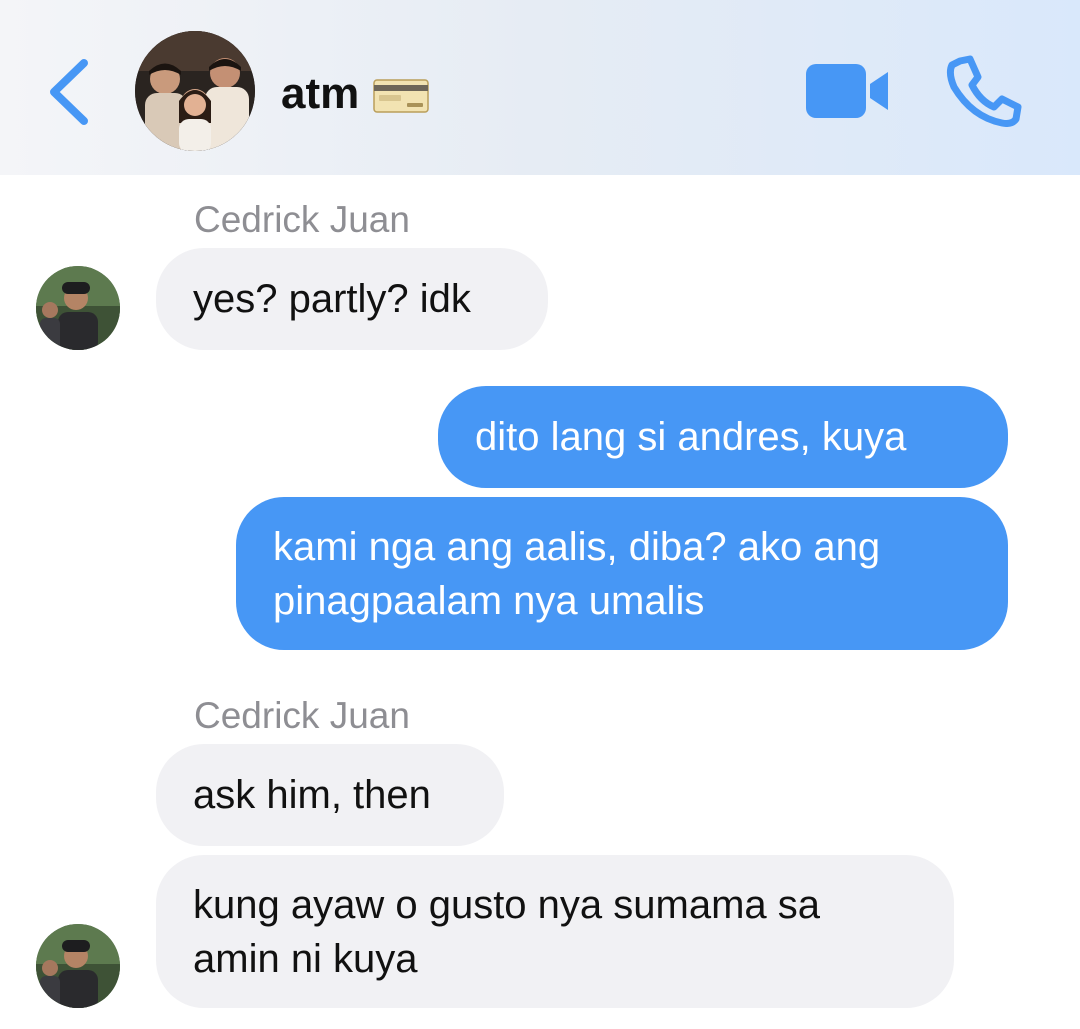 The width and height of the screenshot is (1080, 1029). Describe the element at coordinates (195, 91) in the screenshot. I see `group-avatar` at that location.